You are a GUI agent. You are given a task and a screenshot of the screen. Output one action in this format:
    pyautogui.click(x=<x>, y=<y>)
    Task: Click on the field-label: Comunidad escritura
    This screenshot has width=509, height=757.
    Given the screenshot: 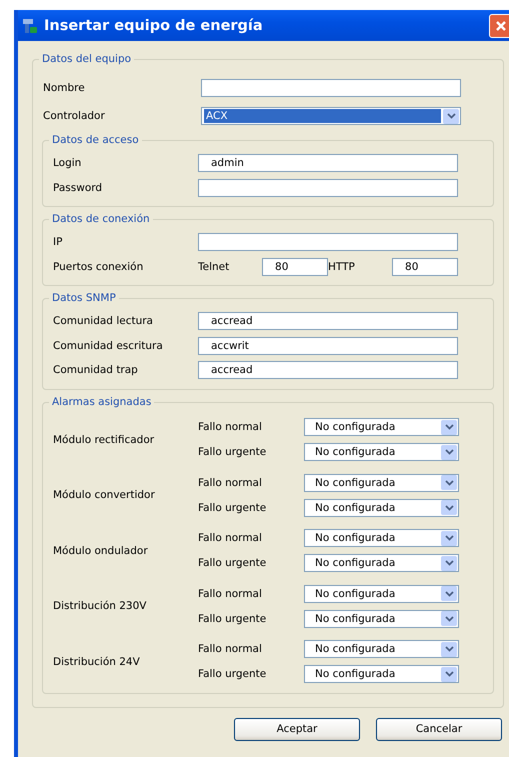 What is the action you would take?
    pyautogui.click(x=108, y=346)
    